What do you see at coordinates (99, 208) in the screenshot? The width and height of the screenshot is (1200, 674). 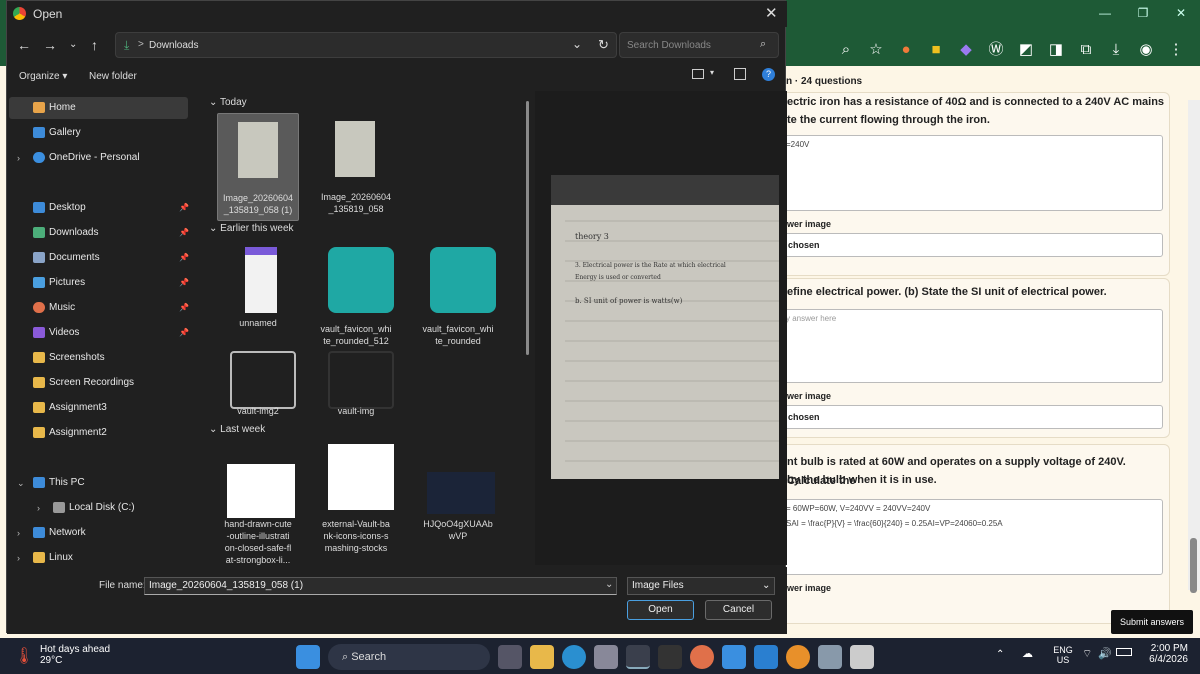 I see `sidebar-item-desktop: Desktop 📌` at bounding box center [99, 208].